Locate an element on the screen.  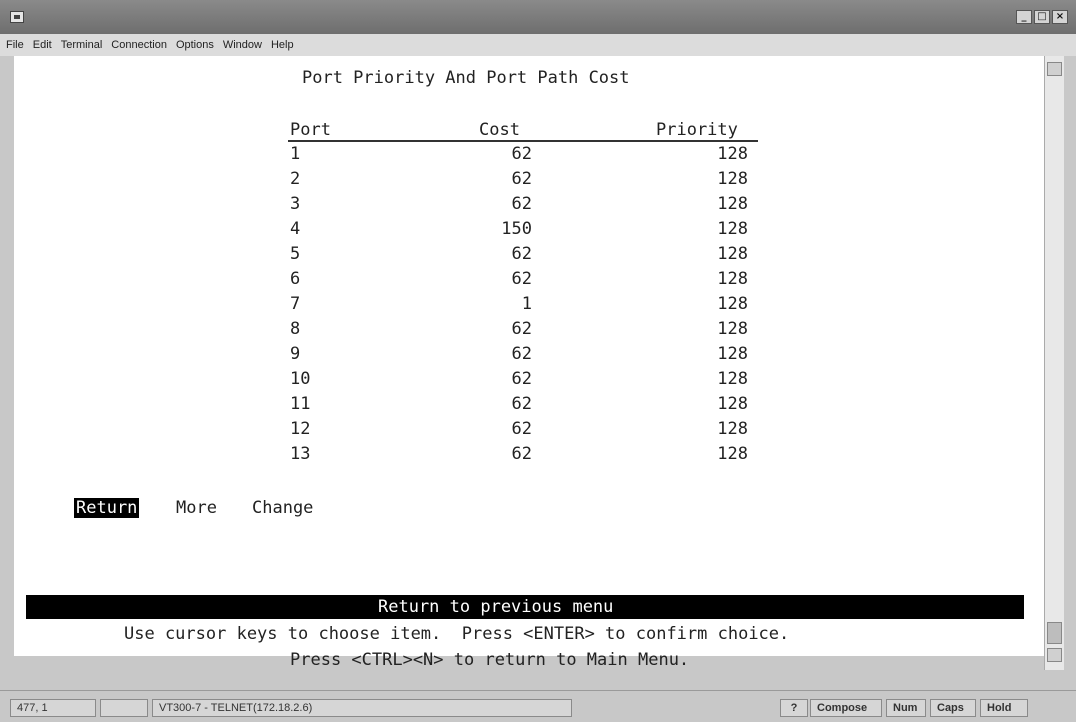
cursor-position: 477, 1 is located at coordinates (53, 708).